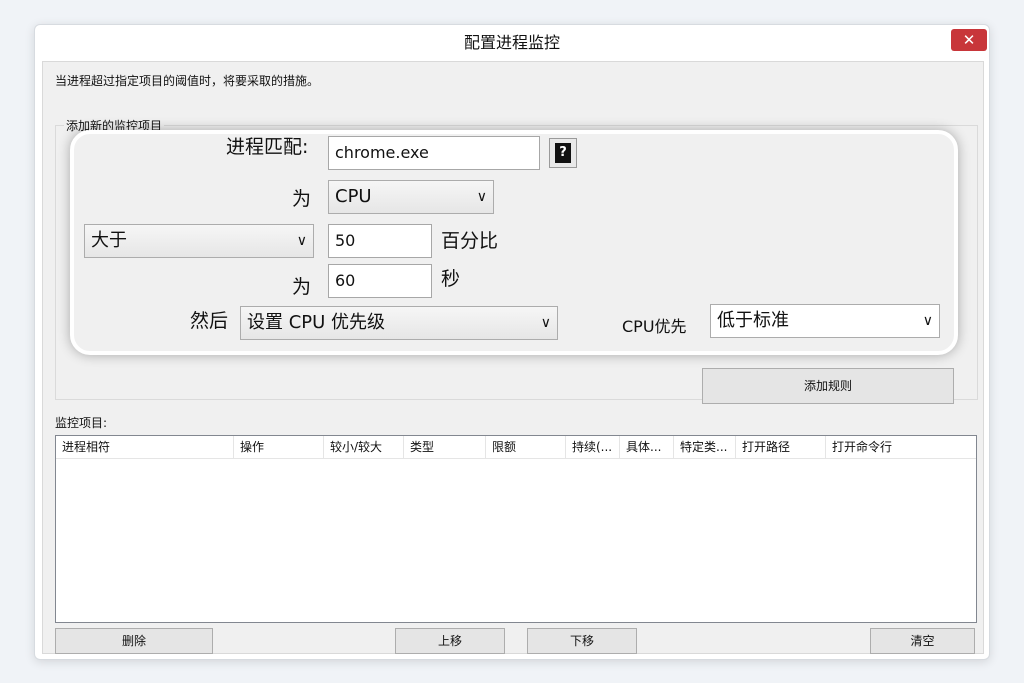 The image size is (1024, 683). What do you see at coordinates (279, 447) in the screenshot?
I see `column-header: 操作` at bounding box center [279, 447].